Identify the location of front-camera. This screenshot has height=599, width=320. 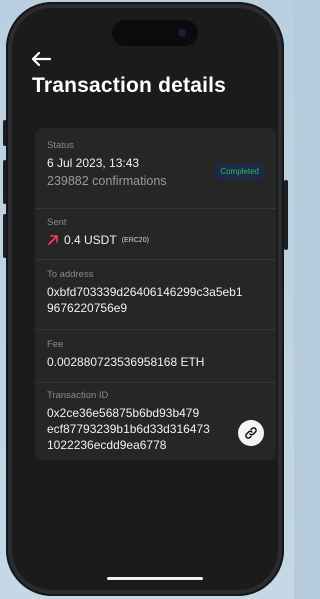
(182, 33).